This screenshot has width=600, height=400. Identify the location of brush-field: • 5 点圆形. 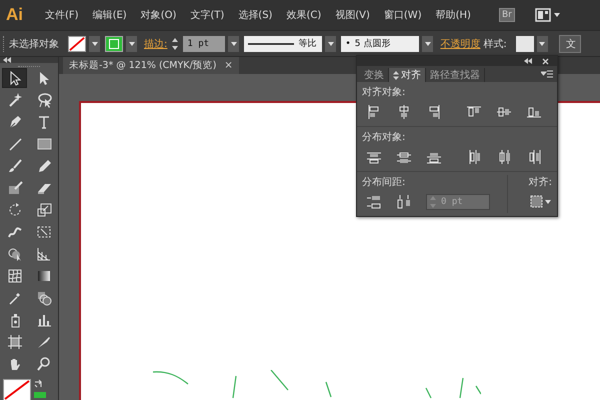
(380, 44).